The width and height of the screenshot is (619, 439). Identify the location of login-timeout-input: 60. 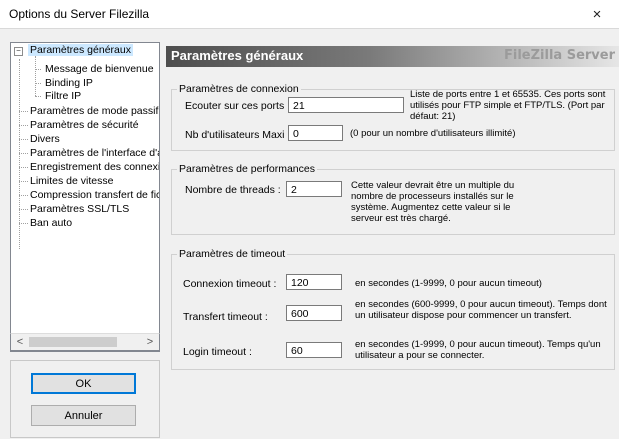
(314, 350).